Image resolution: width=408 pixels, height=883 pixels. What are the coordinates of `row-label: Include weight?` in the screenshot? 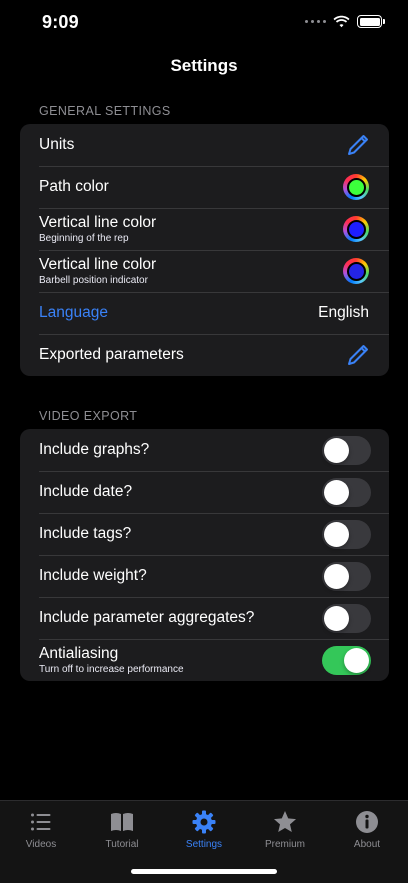 It's located at (93, 575).